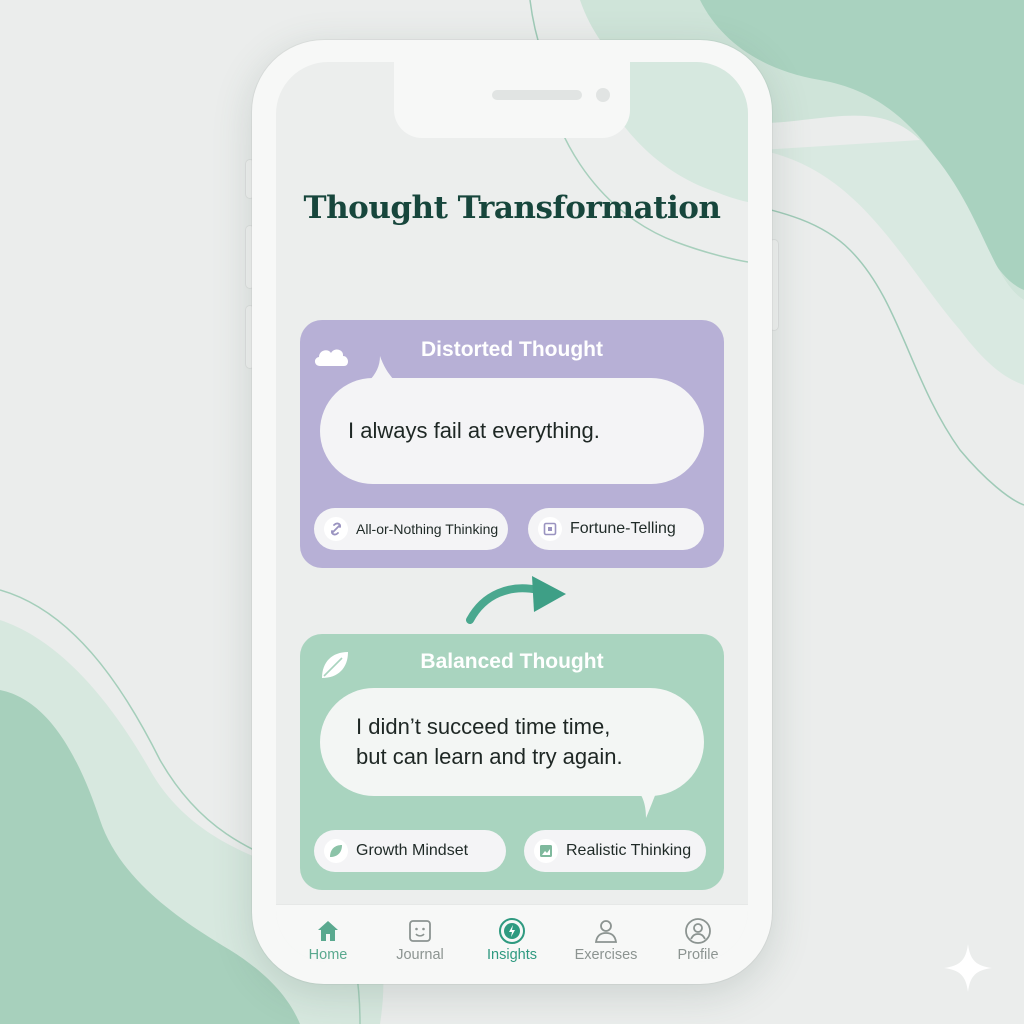  What do you see at coordinates (512, 954) in the screenshot?
I see `nav-label: Insights` at bounding box center [512, 954].